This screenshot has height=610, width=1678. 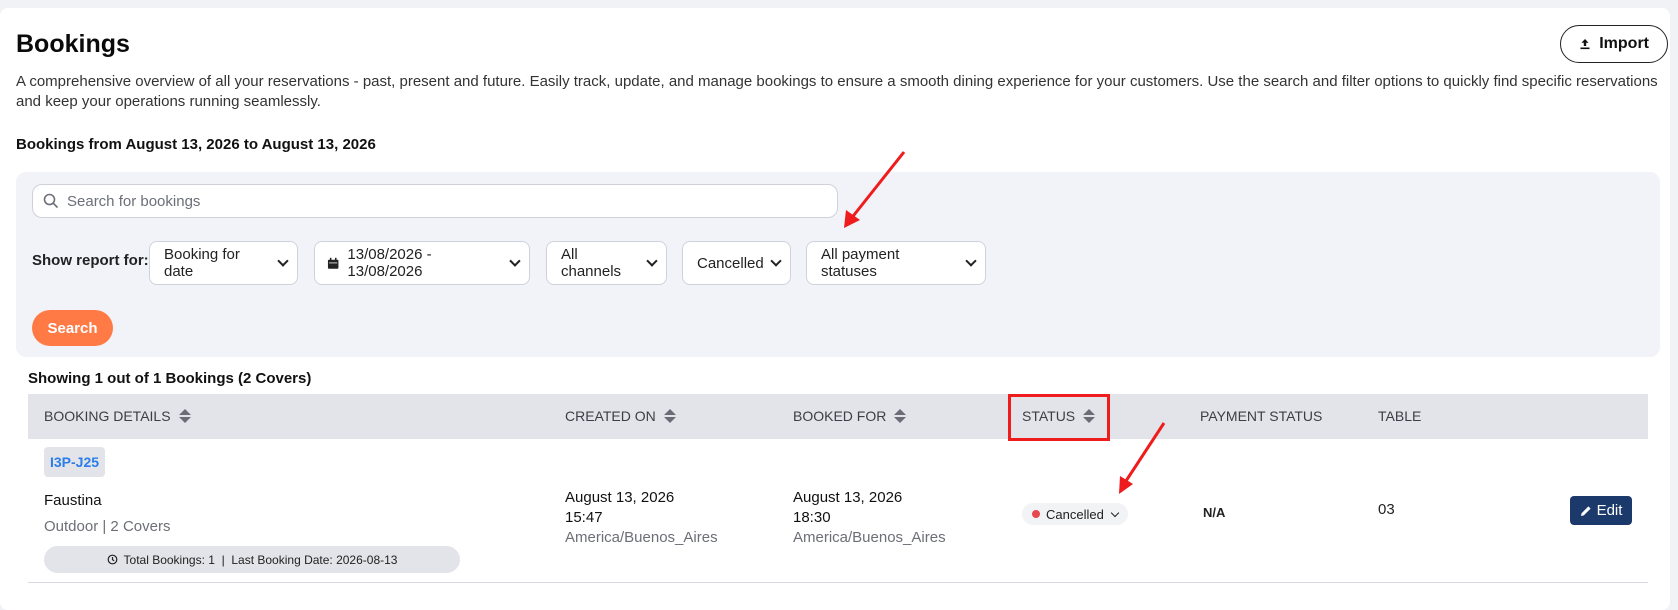 I want to click on status-label: Cancelled, so click(x=1075, y=514).